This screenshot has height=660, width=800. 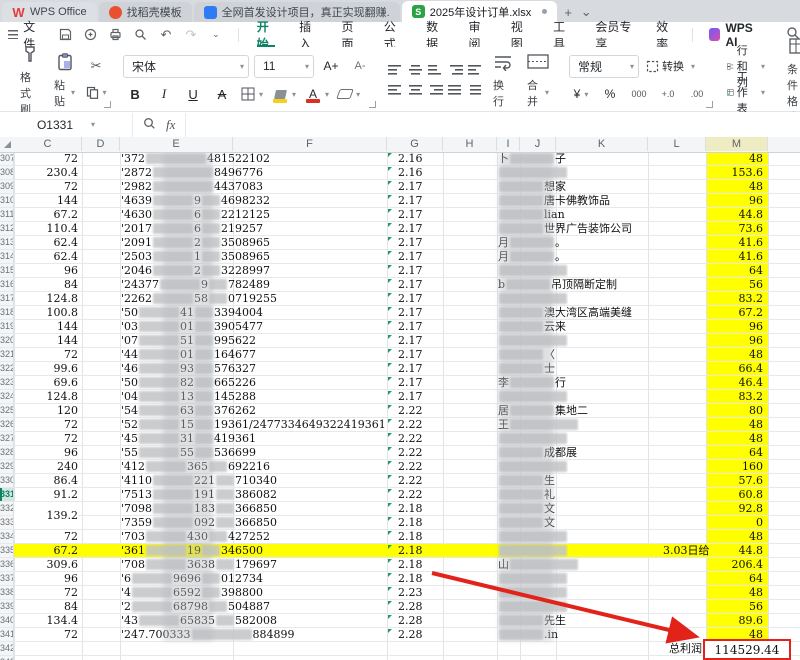 What do you see at coordinates (7, 578) in the screenshot?
I see `row-header: 337` at bounding box center [7, 578].